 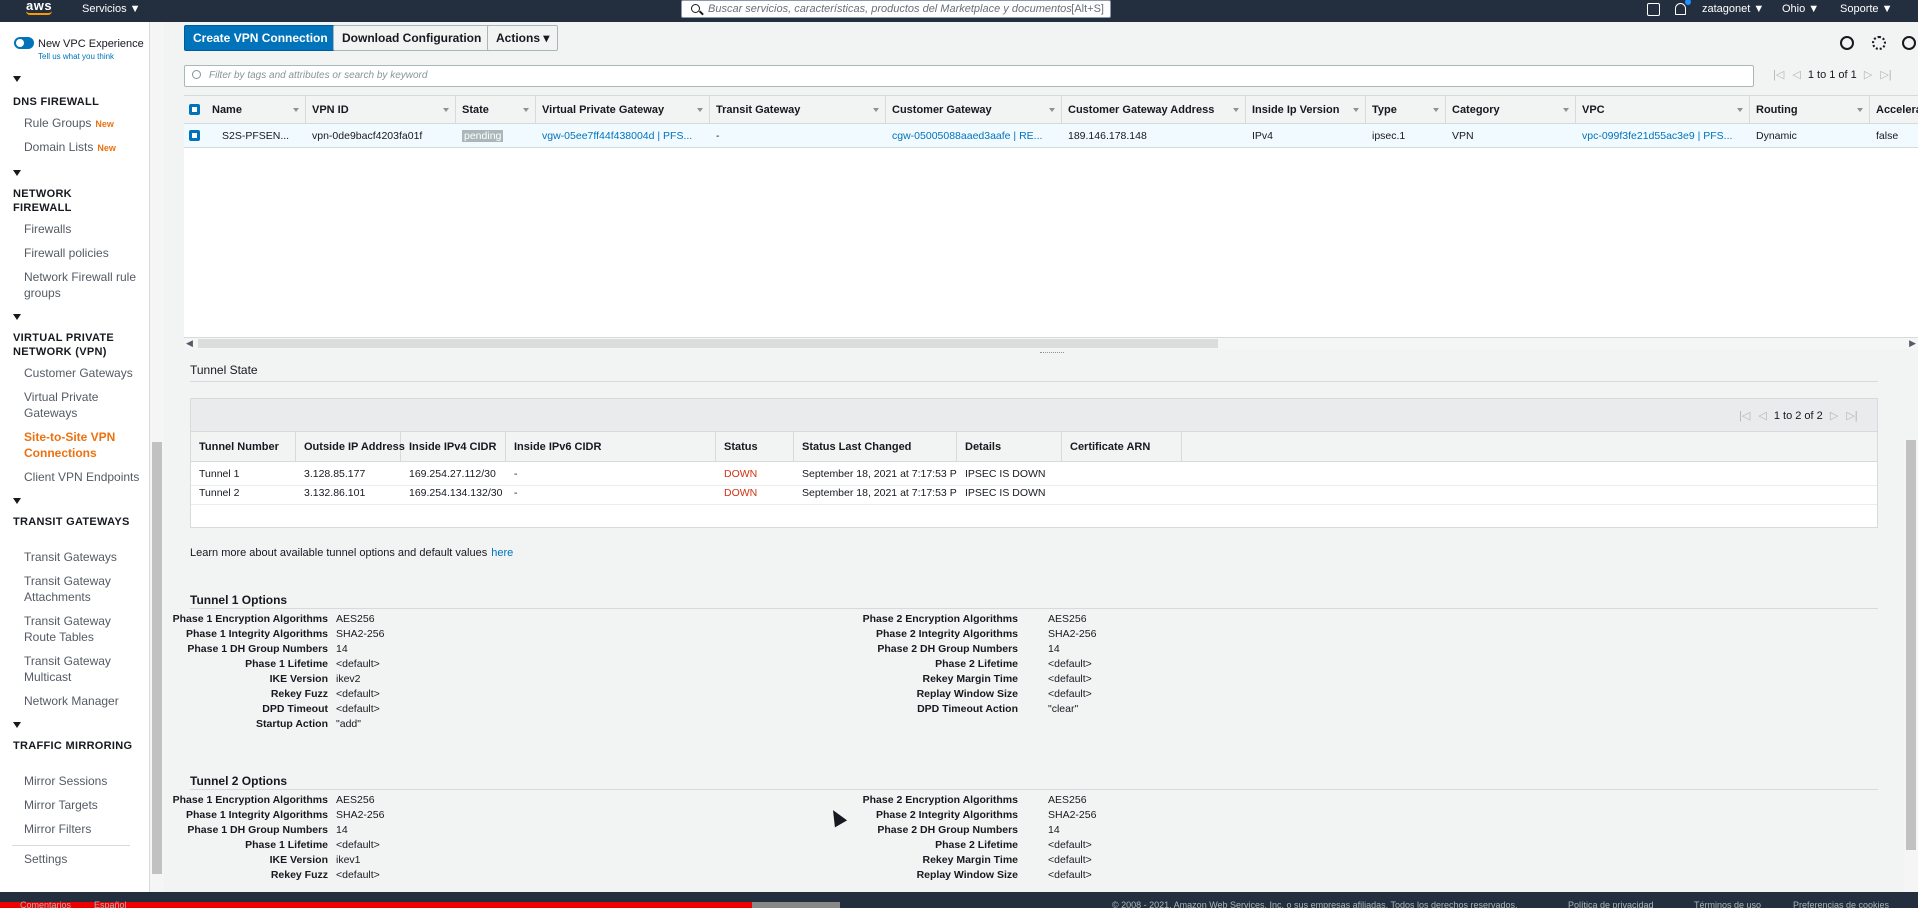 What do you see at coordinates (83, 253) in the screenshot?
I see `sidebar-item-firewall-policies: Firewall policies` at bounding box center [83, 253].